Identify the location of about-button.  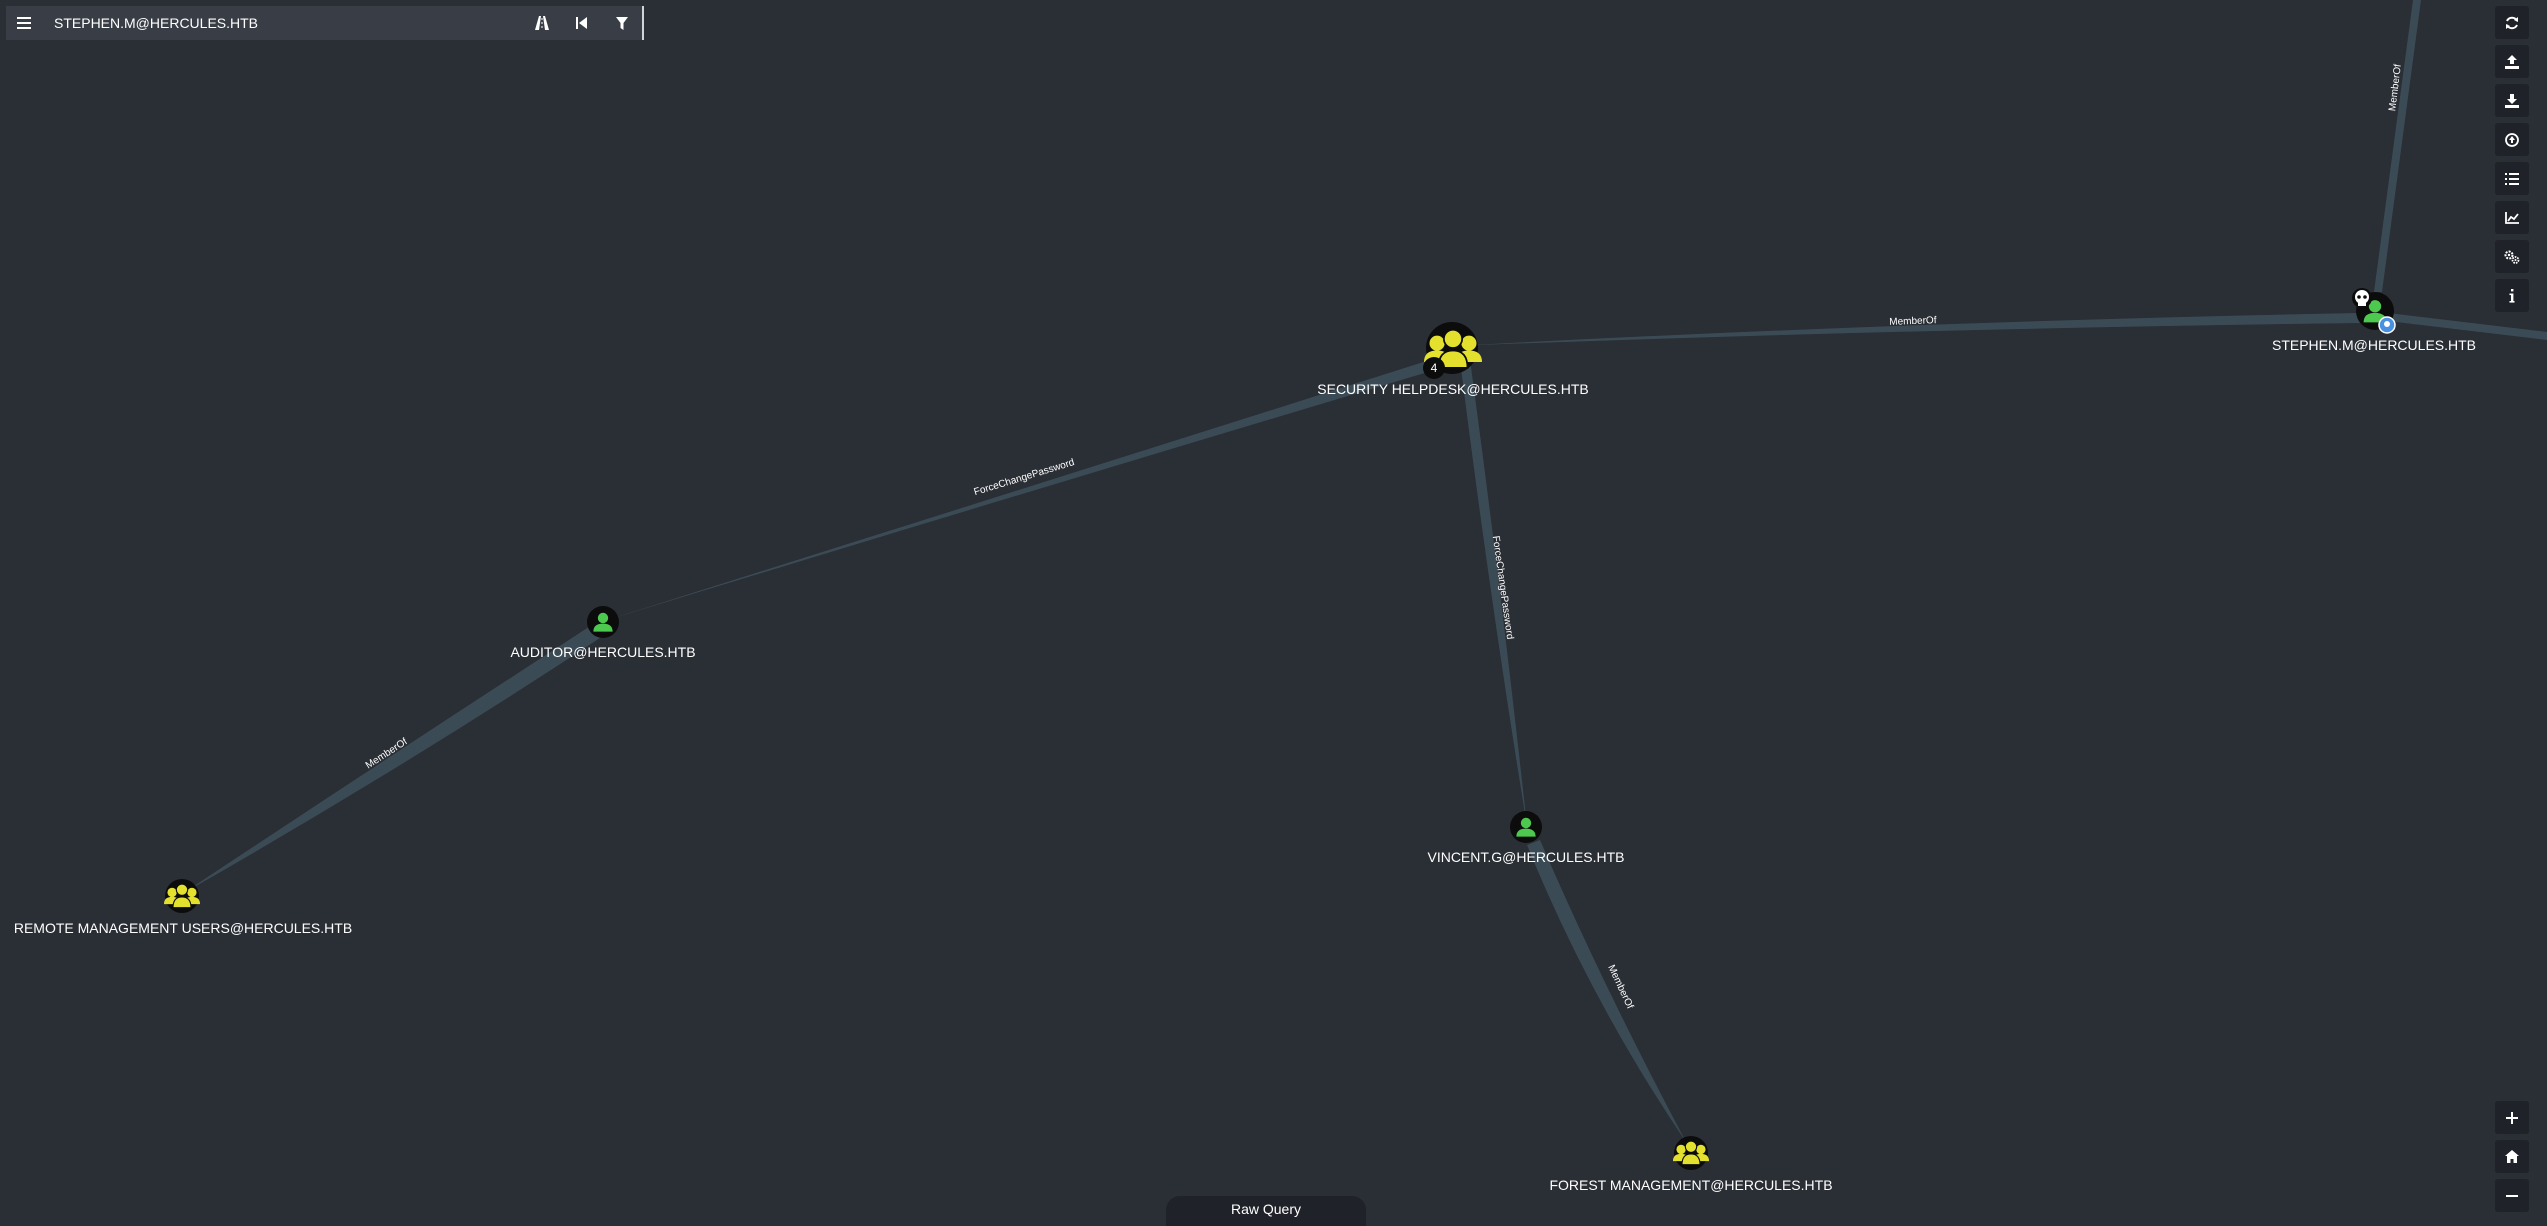
(2512, 295).